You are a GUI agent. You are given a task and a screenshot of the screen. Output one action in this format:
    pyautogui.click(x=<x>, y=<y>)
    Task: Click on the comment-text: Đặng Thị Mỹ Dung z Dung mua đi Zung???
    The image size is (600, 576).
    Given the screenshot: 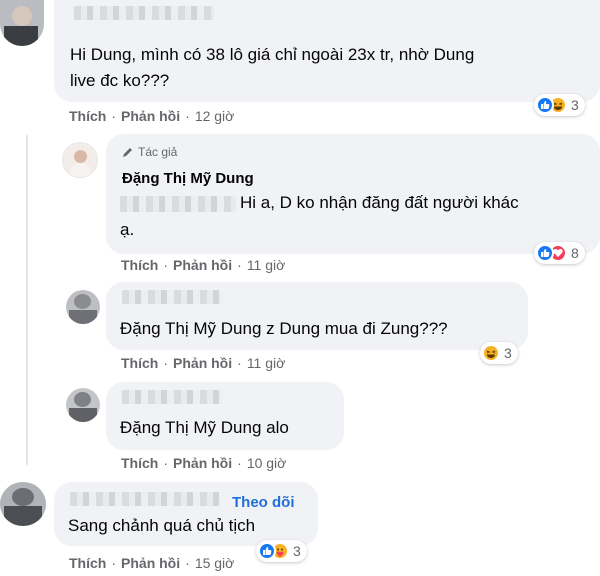 What is the action you would take?
    pyautogui.click(x=284, y=329)
    